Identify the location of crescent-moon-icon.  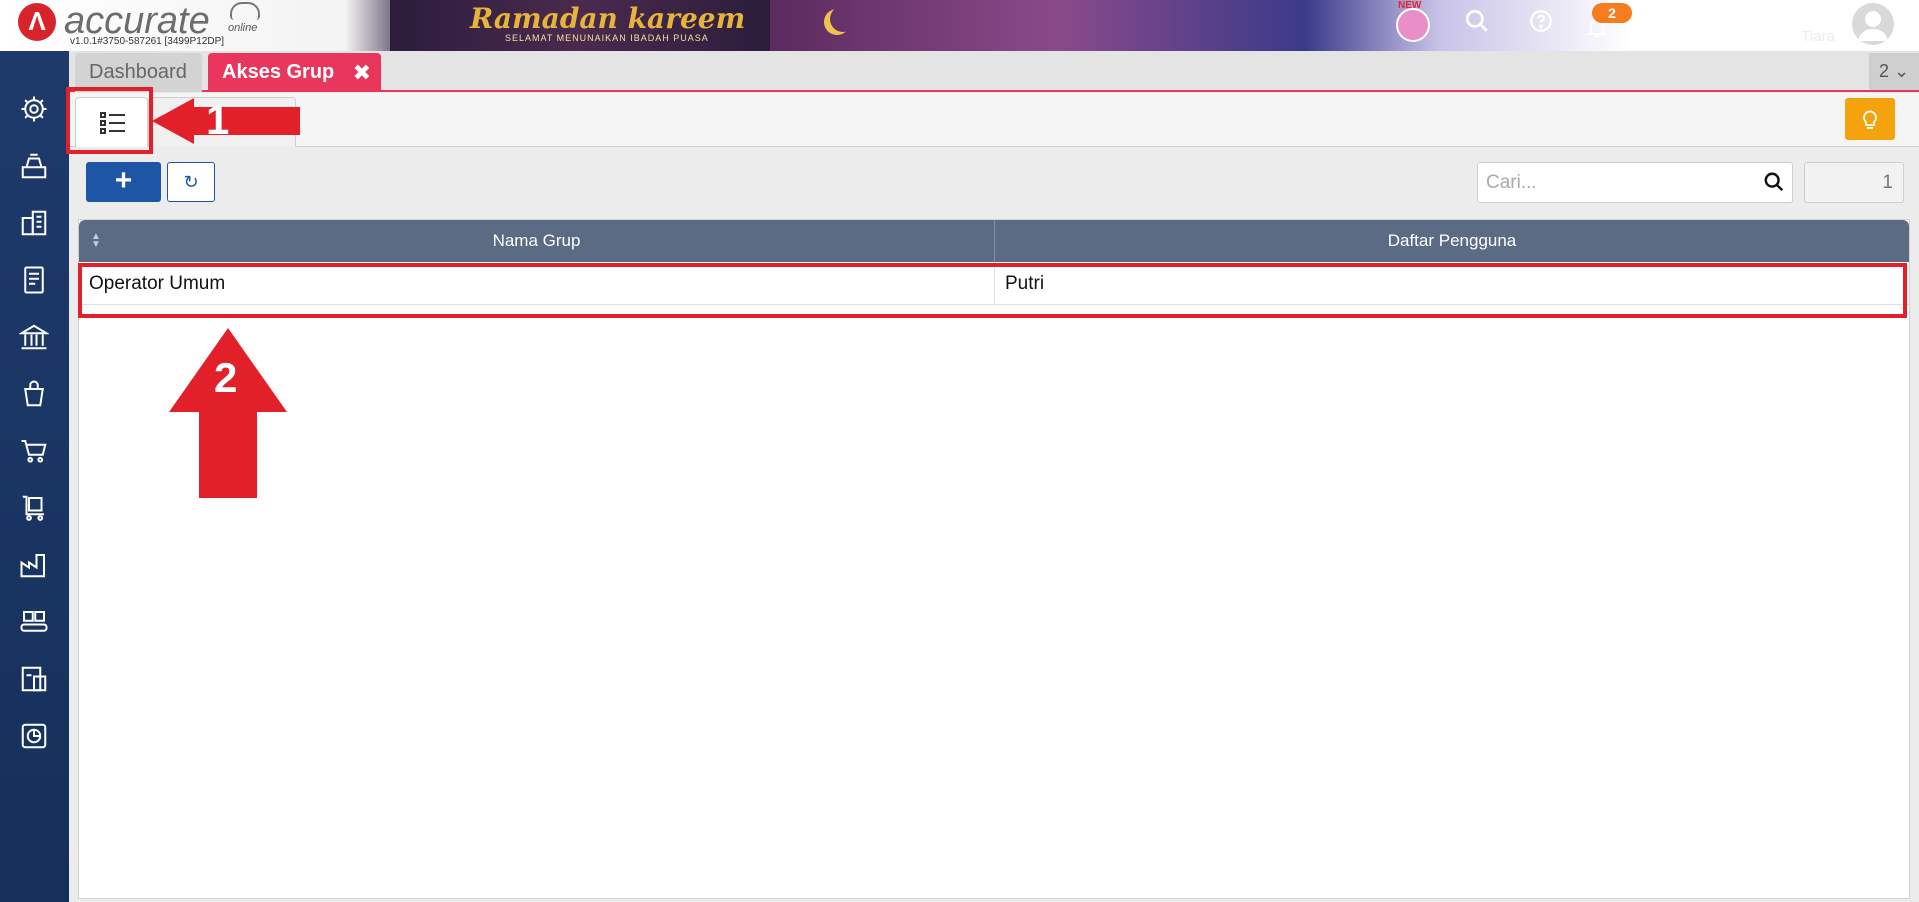
(843, 19).